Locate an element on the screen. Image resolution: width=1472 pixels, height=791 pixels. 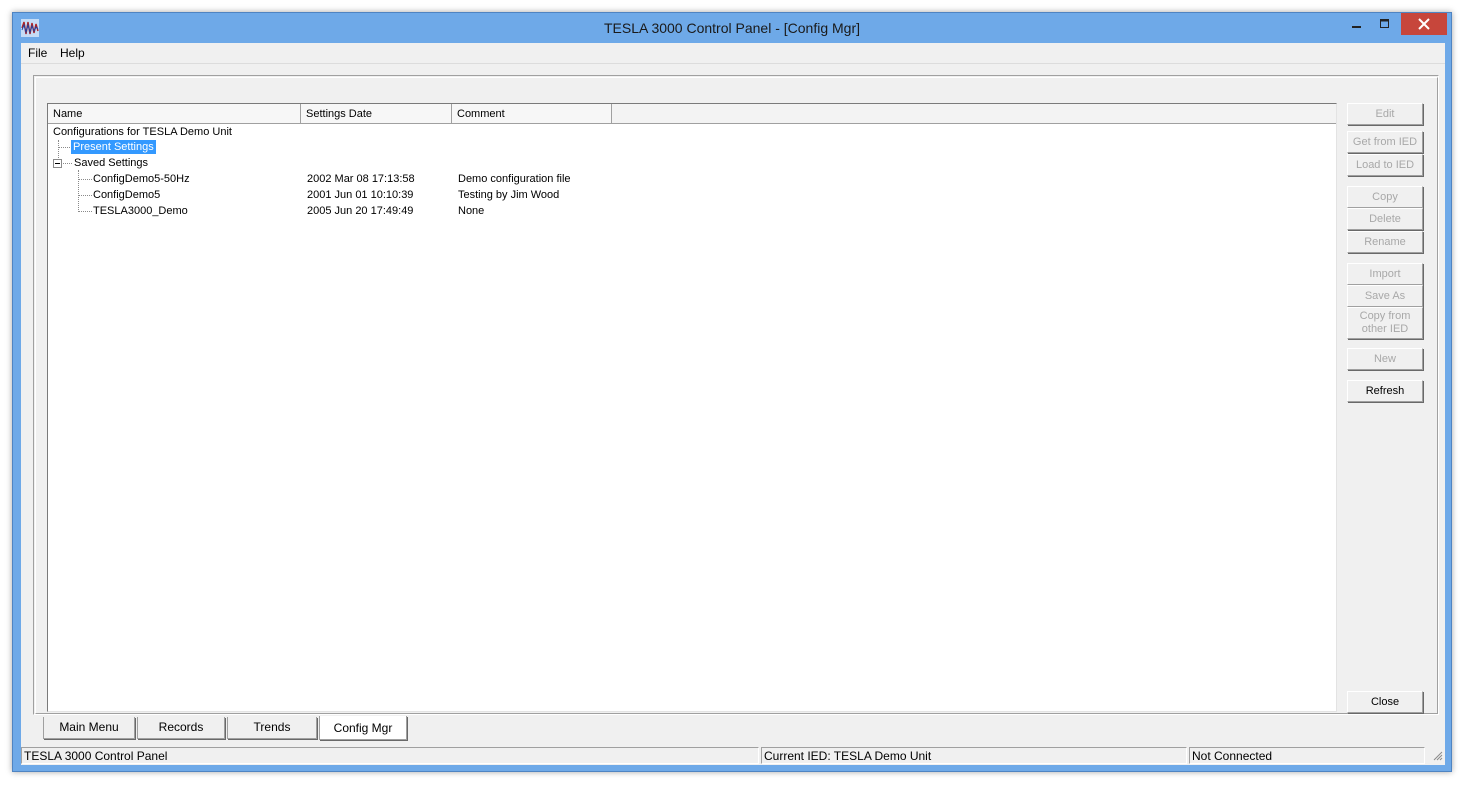
close-icon is located at coordinates (1424, 24).